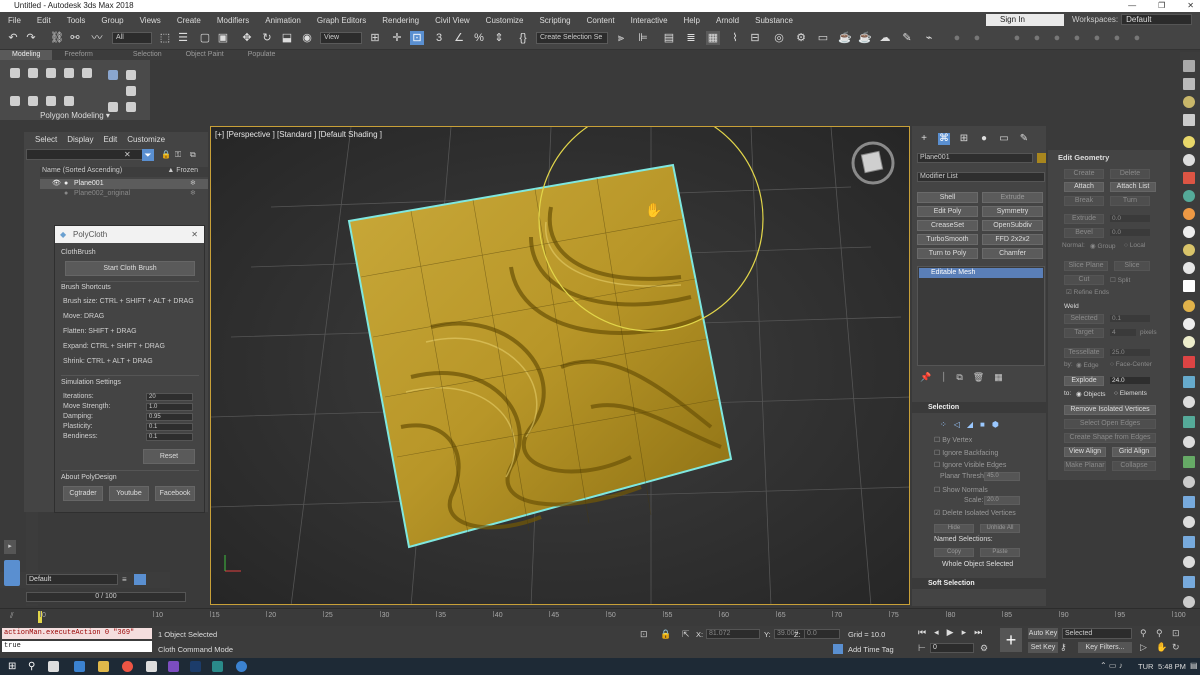 The height and width of the screenshot is (675, 1200). What do you see at coordinates (1012, 239) in the screenshot?
I see `modifier-ffd-button: FFD 2x2x2` at bounding box center [1012, 239].